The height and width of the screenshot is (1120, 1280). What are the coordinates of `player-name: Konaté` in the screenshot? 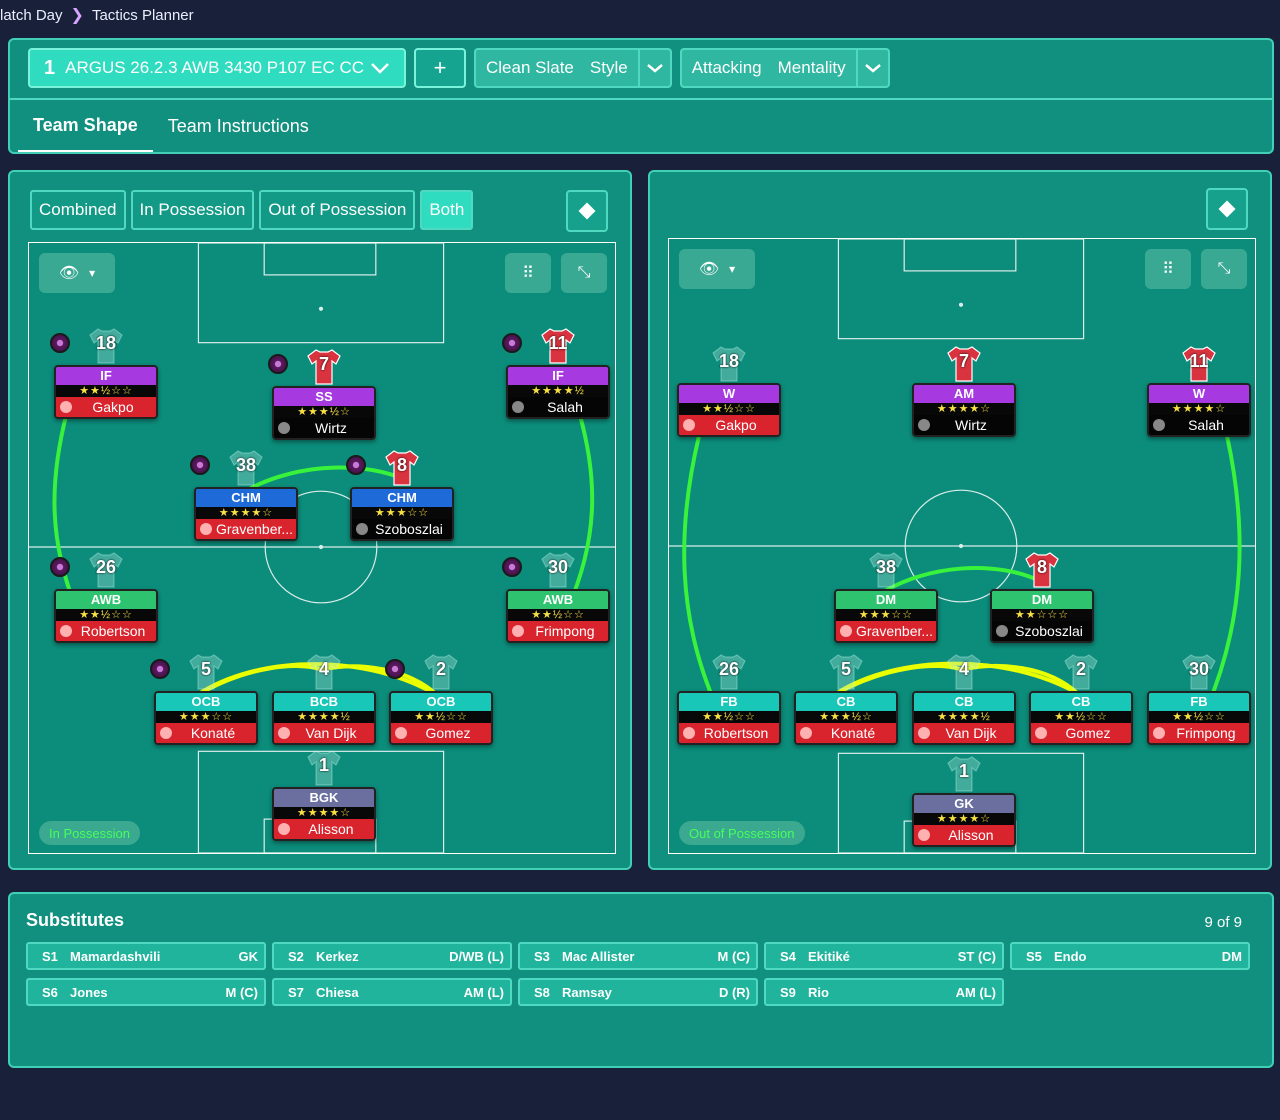 It's located at (853, 733).